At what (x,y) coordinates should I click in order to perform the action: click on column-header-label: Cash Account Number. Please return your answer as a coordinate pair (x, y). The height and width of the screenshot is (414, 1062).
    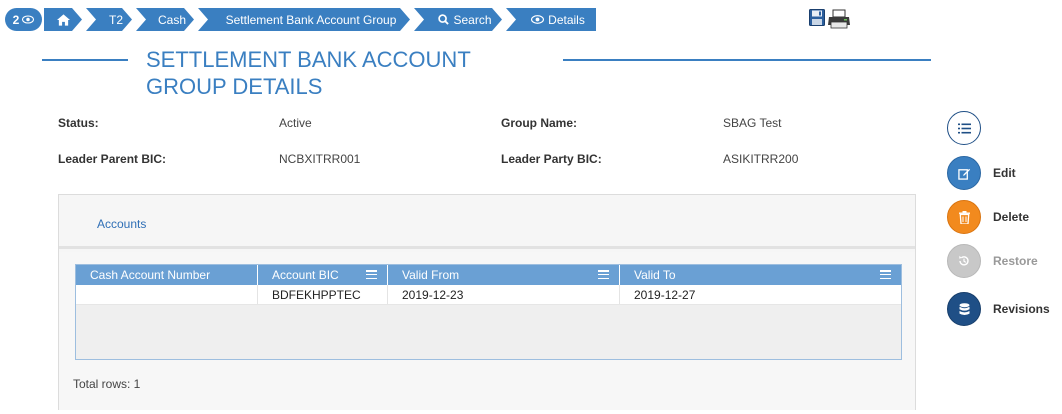
    Looking at the image, I should click on (150, 275).